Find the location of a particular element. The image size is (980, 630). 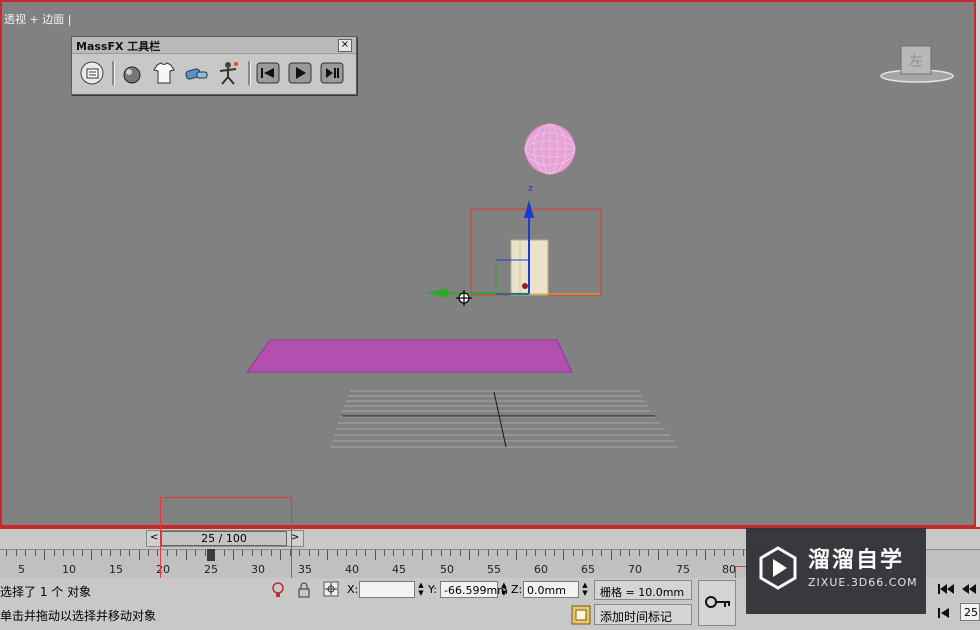

x-coordinate-field is located at coordinates (387, 589).